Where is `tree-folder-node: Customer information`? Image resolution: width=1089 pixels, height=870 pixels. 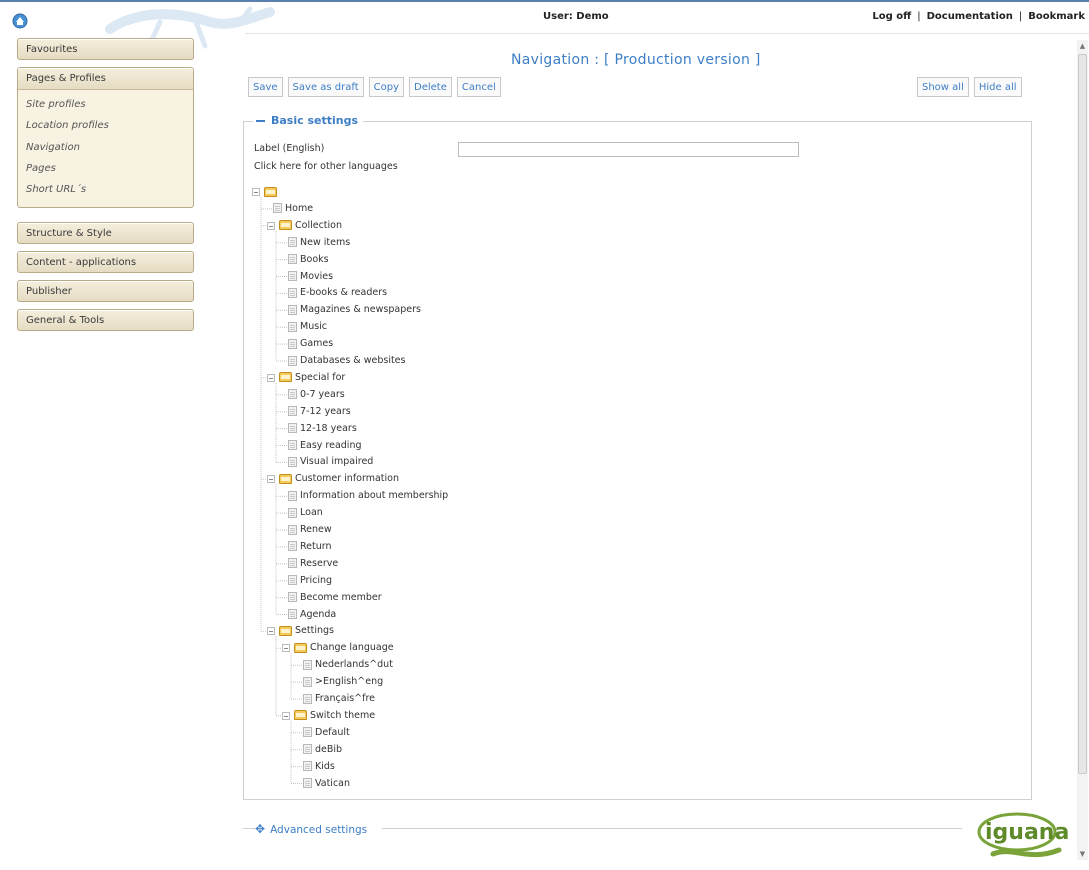
tree-folder-node: Customer information is located at coordinates (339, 479).